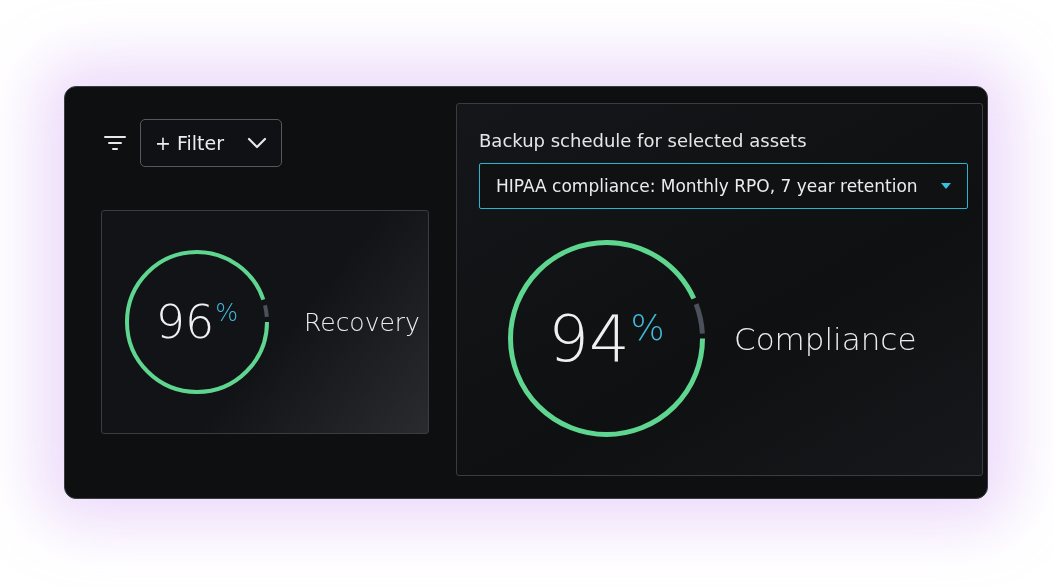  Describe the element at coordinates (185, 322) in the screenshot. I see `gauge-value: 96` at that location.